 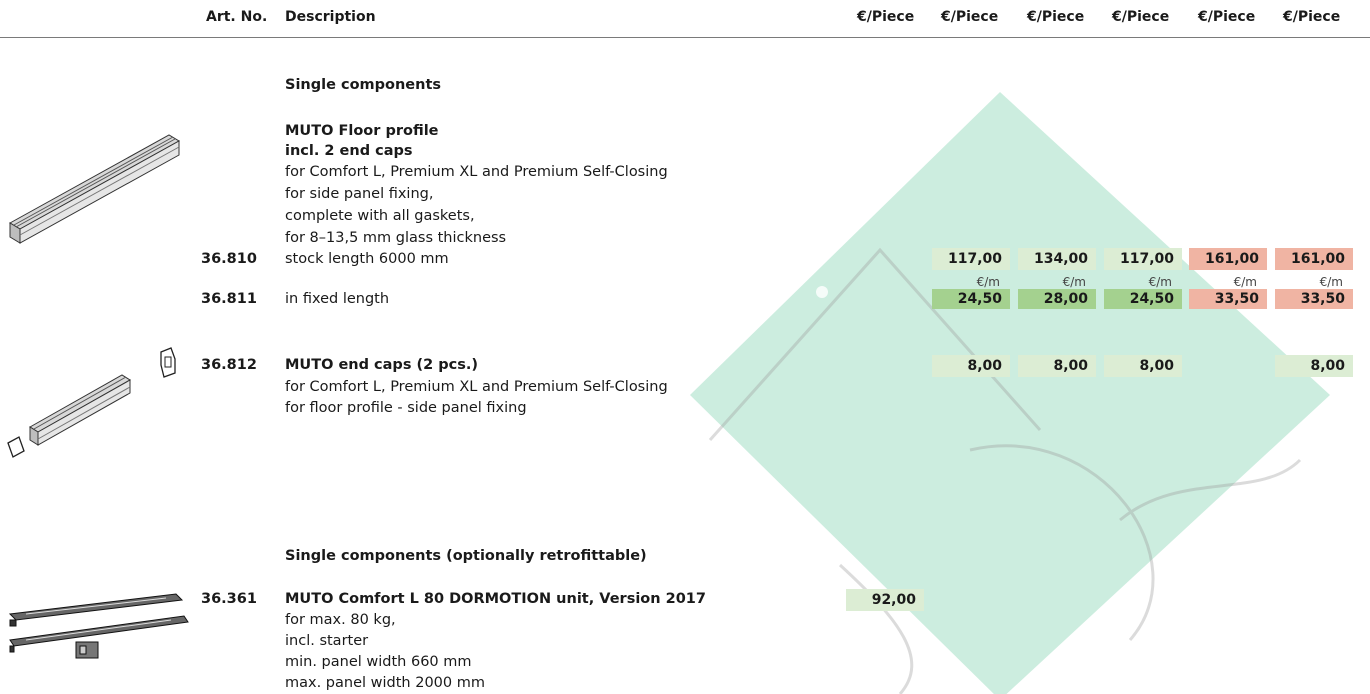 What do you see at coordinates (685, 37) in the screenshot?
I see `header-rule` at bounding box center [685, 37].